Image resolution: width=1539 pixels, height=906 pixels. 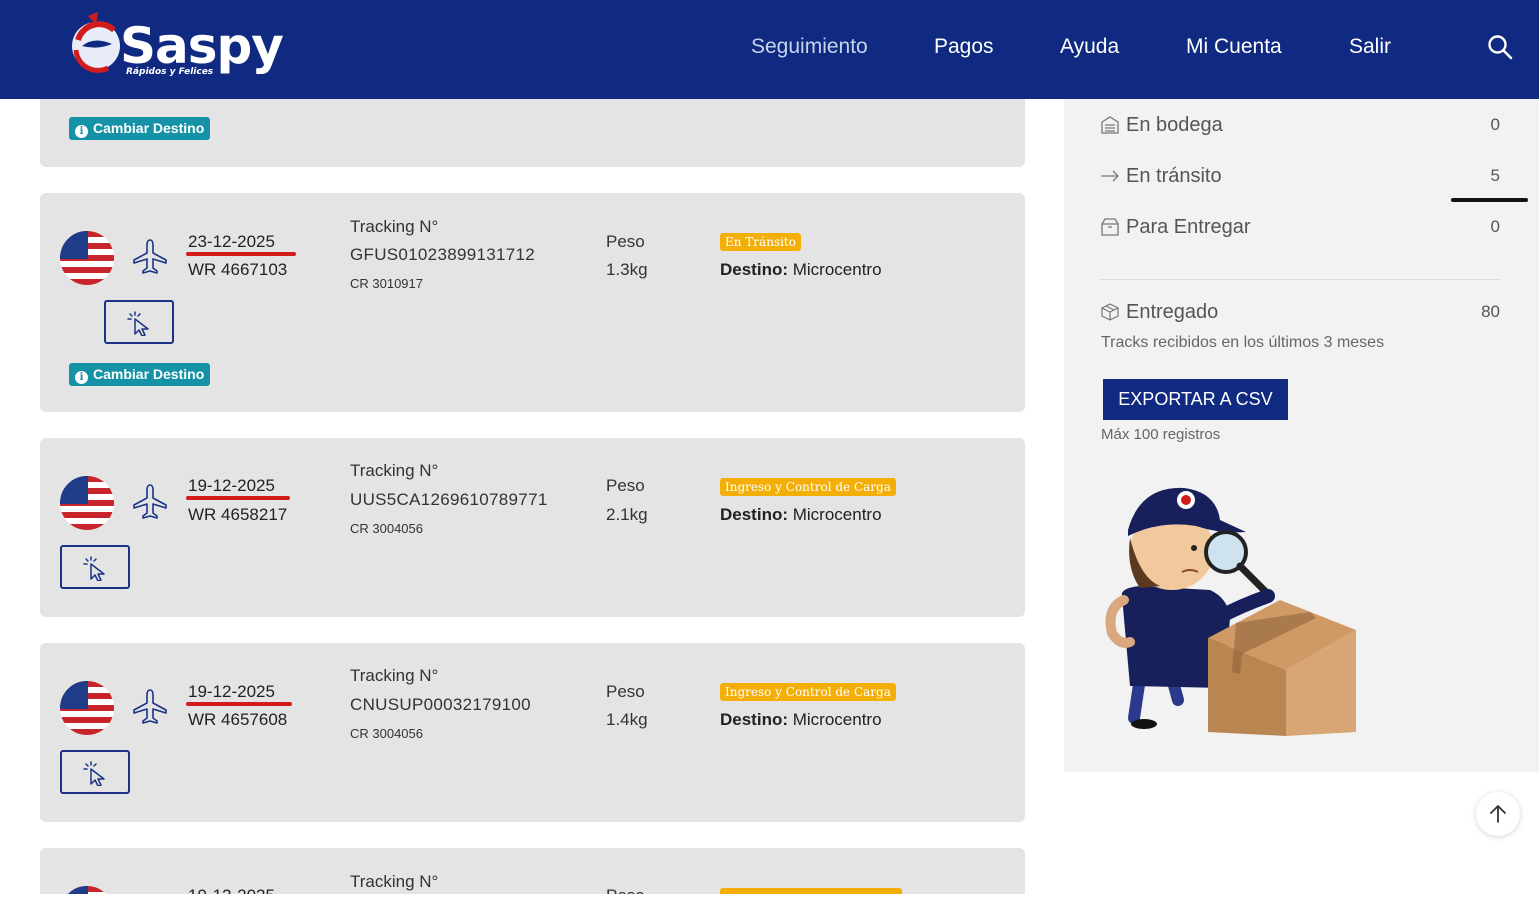 I want to click on warehouse-receipt: WR 4657608, so click(x=238, y=719).